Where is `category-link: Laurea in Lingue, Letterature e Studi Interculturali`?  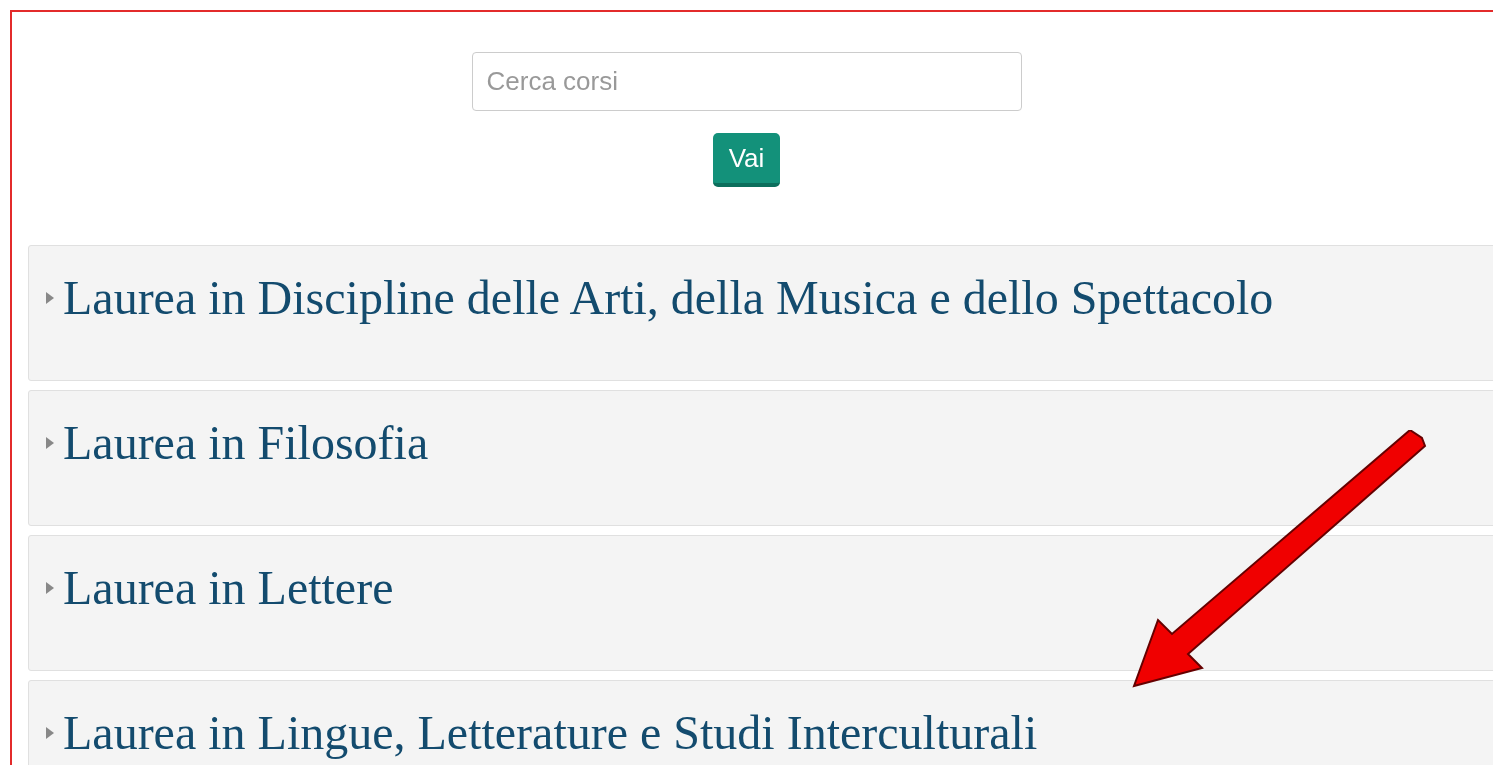
category-link: Laurea in Lingue, Letterature e Studi Interculturali is located at coordinates (550, 733).